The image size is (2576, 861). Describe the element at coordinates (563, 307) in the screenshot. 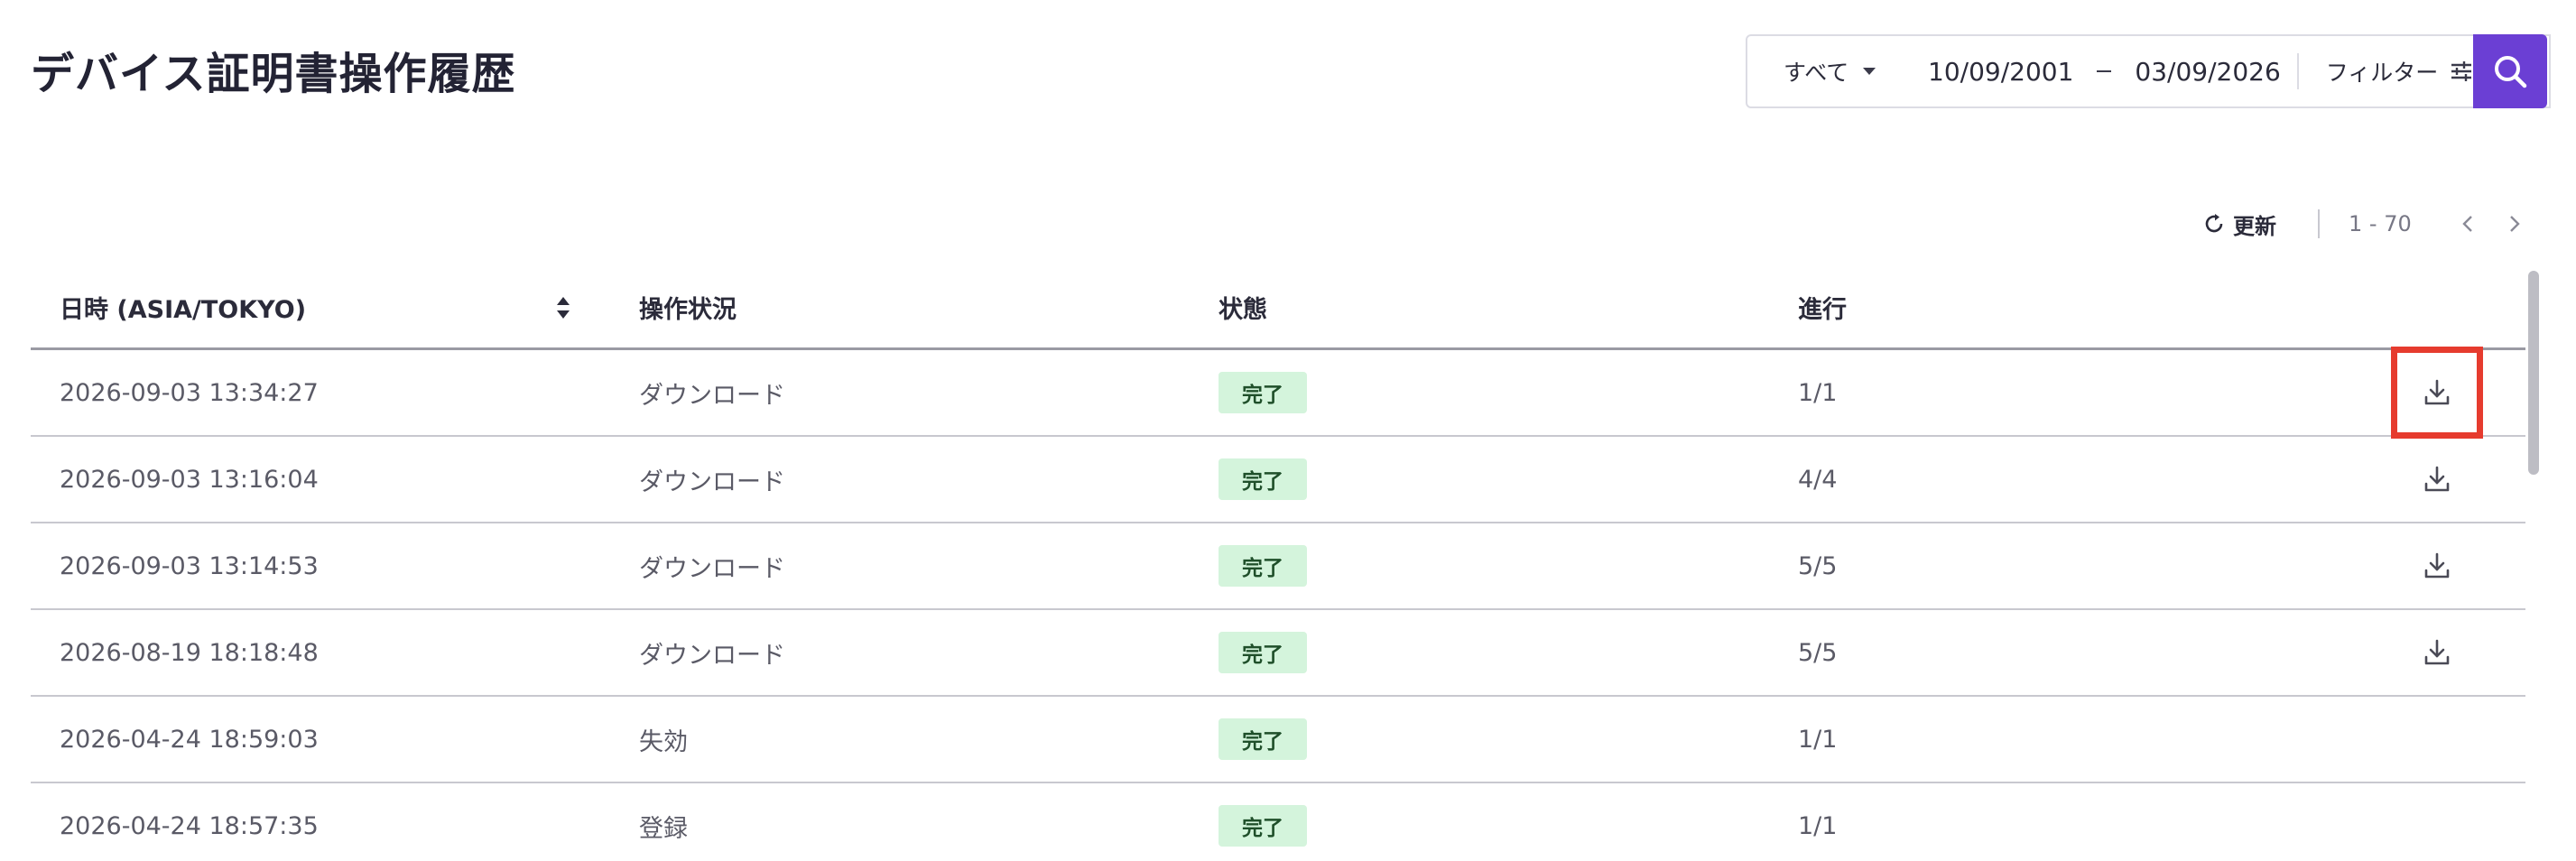

I see `sort-icon` at that location.